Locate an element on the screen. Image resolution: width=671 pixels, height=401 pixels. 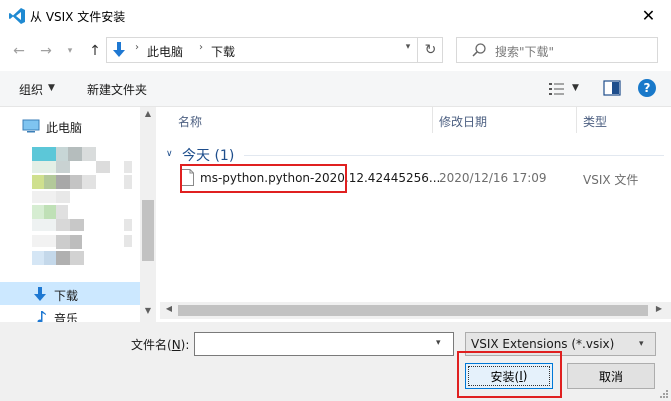
nav-item-this-pc: 此电脑 is located at coordinates (70, 126).